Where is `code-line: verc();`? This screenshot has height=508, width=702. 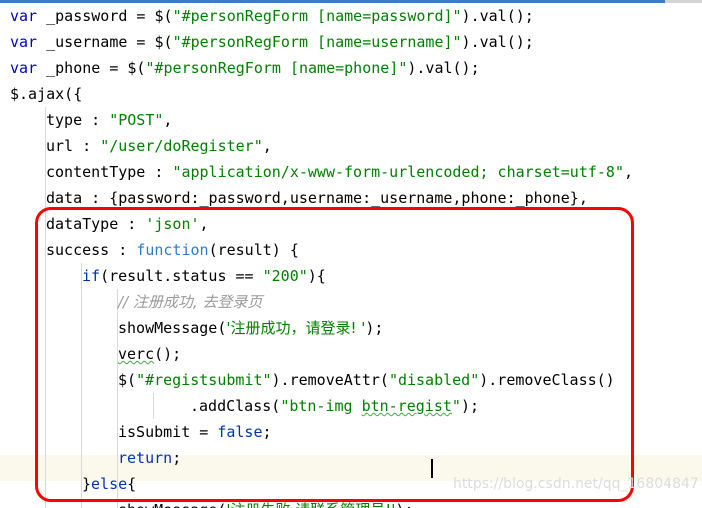
code-line: verc(); is located at coordinates (90, 354).